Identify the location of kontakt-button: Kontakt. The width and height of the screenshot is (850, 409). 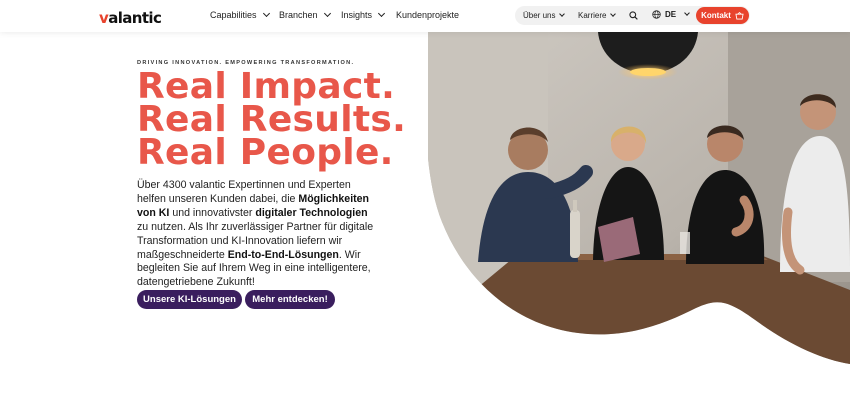
(722, 15).